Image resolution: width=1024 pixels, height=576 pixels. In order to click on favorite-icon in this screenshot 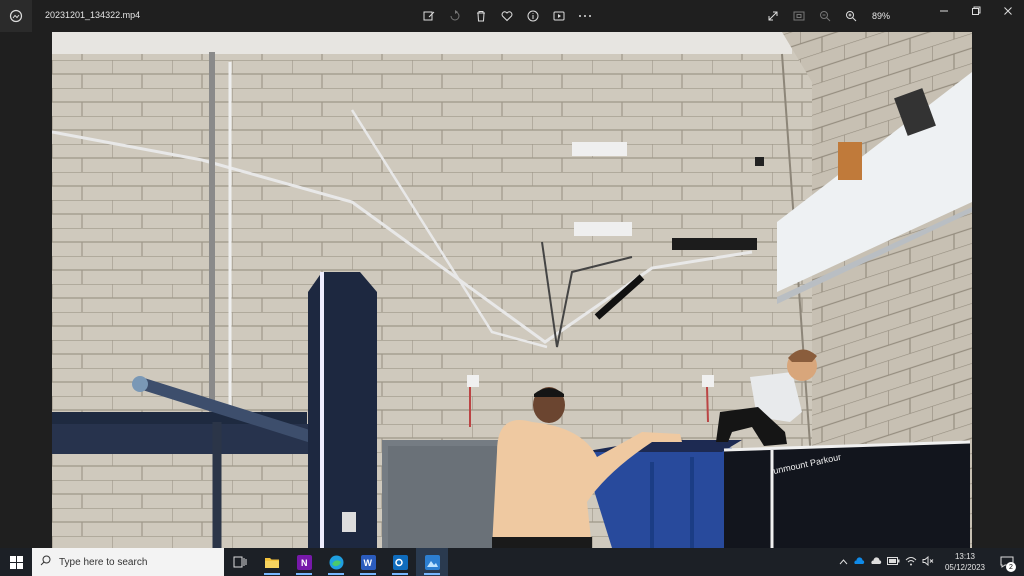, I will do `click(507, 16)`.